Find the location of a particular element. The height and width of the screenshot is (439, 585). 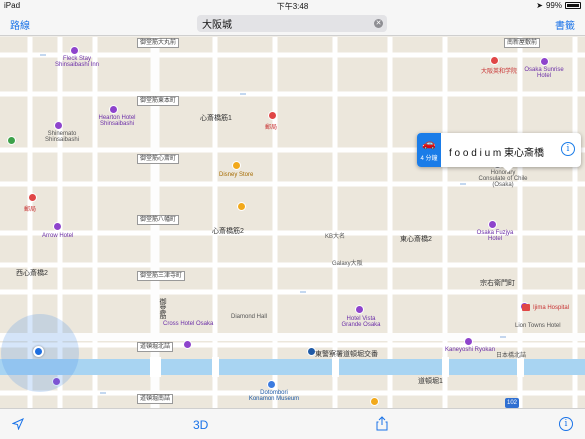

park-pin-icon is located at coordinates (11, 140).